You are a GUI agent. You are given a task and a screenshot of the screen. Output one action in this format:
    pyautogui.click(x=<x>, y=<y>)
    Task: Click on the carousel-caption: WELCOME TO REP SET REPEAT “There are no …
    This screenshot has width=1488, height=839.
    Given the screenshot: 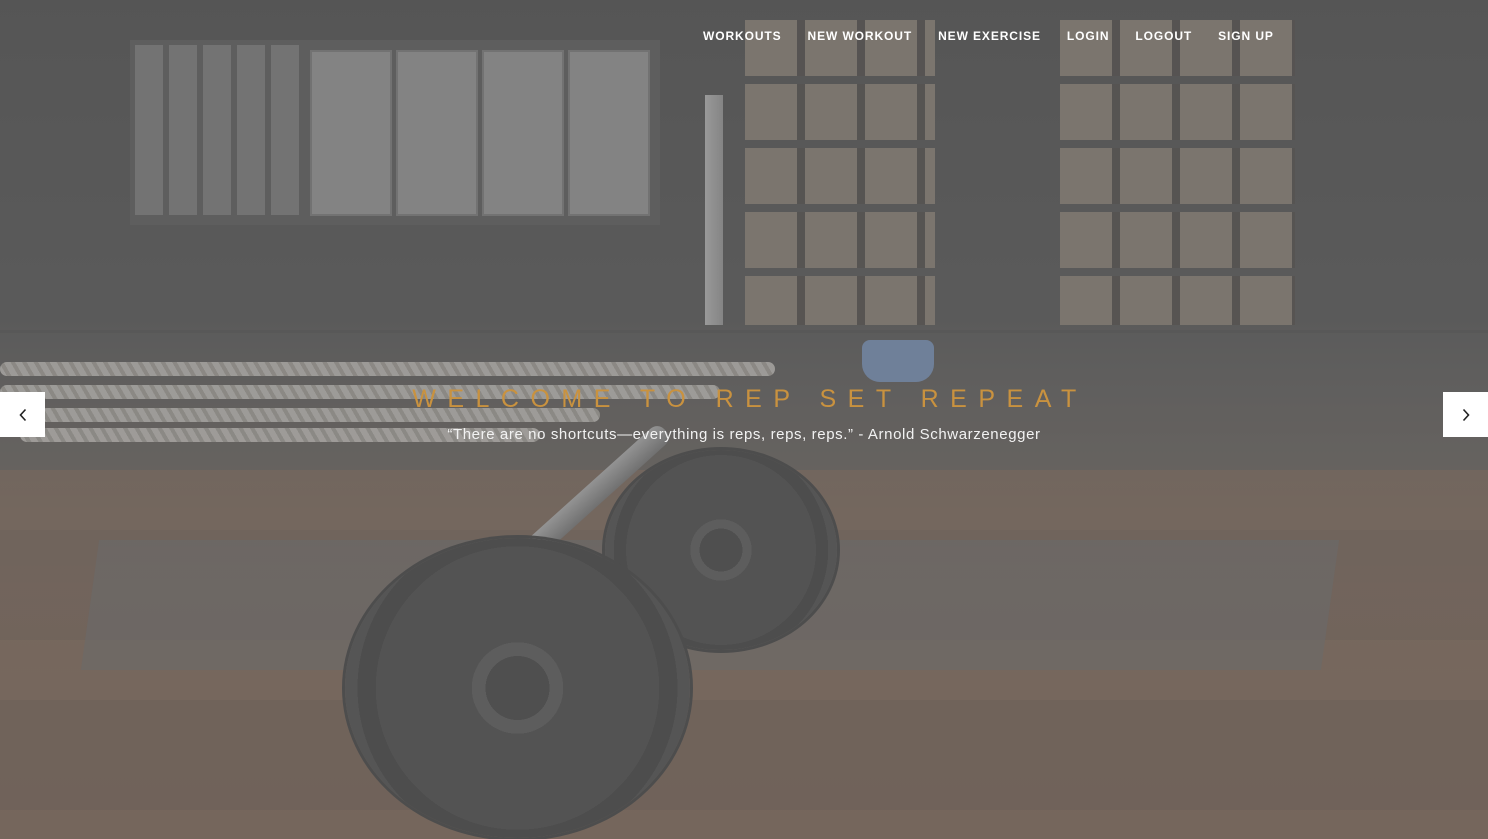 What is the action you would take?
    pyautogui.click(x=744, y=412)
    